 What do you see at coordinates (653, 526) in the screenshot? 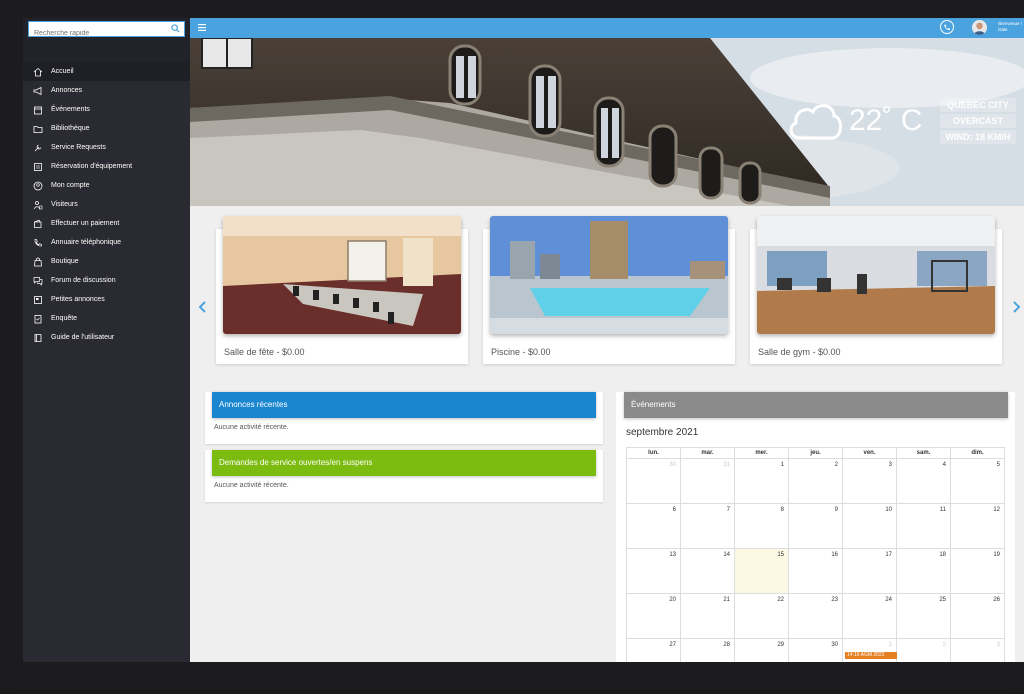
I see `calendar-day: 6` at bounding box center [653, 526].